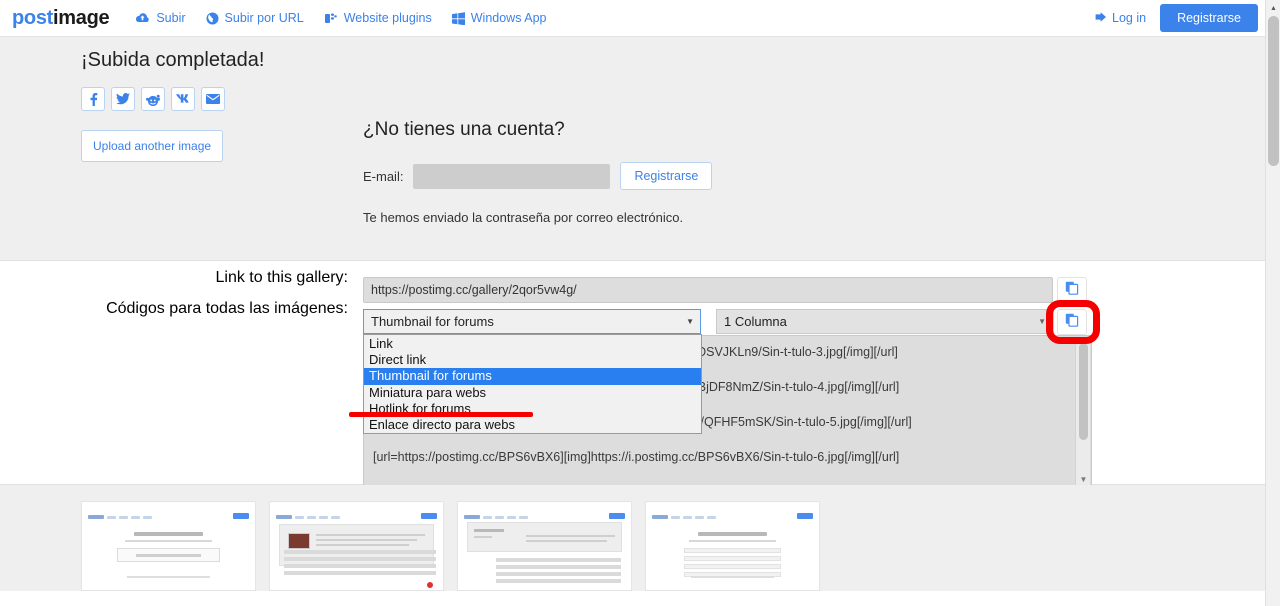 The image size is (1280, 606). What do you see at coordinates (755, 321) in the screenshot?
I see `columns-selected-value: 1 Columna` at bounding box center [755, 321].